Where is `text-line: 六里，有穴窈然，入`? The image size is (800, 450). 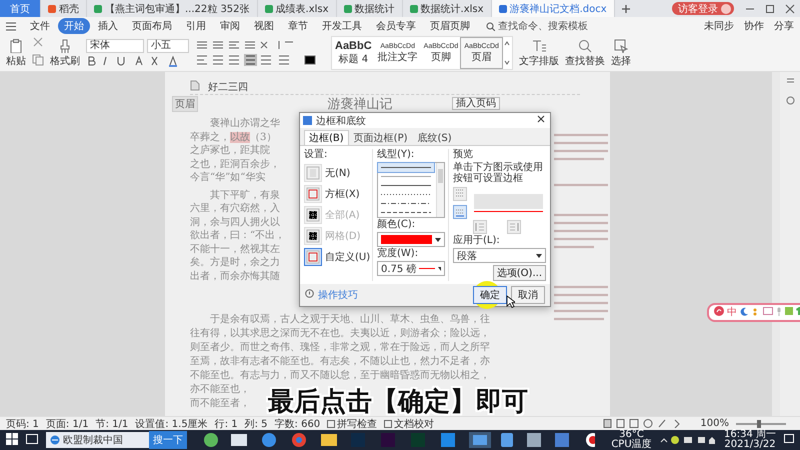
text-line: 六里，有穴窈然，入 is located at coordinates (235, 209).